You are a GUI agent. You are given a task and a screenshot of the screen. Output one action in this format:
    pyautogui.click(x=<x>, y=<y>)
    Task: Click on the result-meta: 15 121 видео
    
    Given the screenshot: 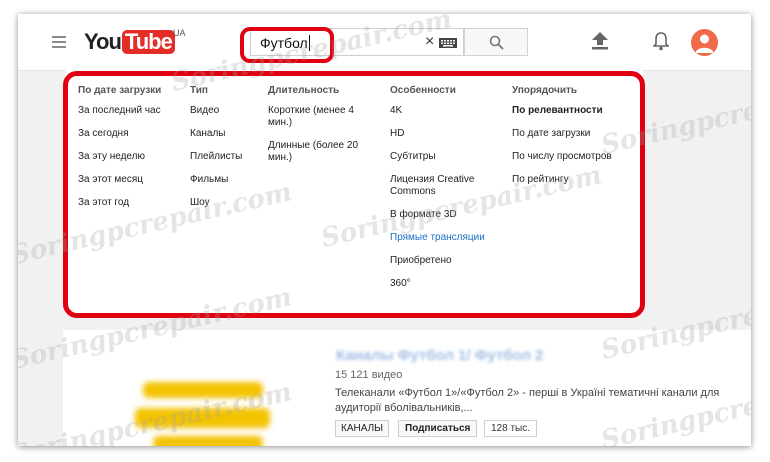 What is the action you would take?
    pyautogui.click(x=369, y=375)
    